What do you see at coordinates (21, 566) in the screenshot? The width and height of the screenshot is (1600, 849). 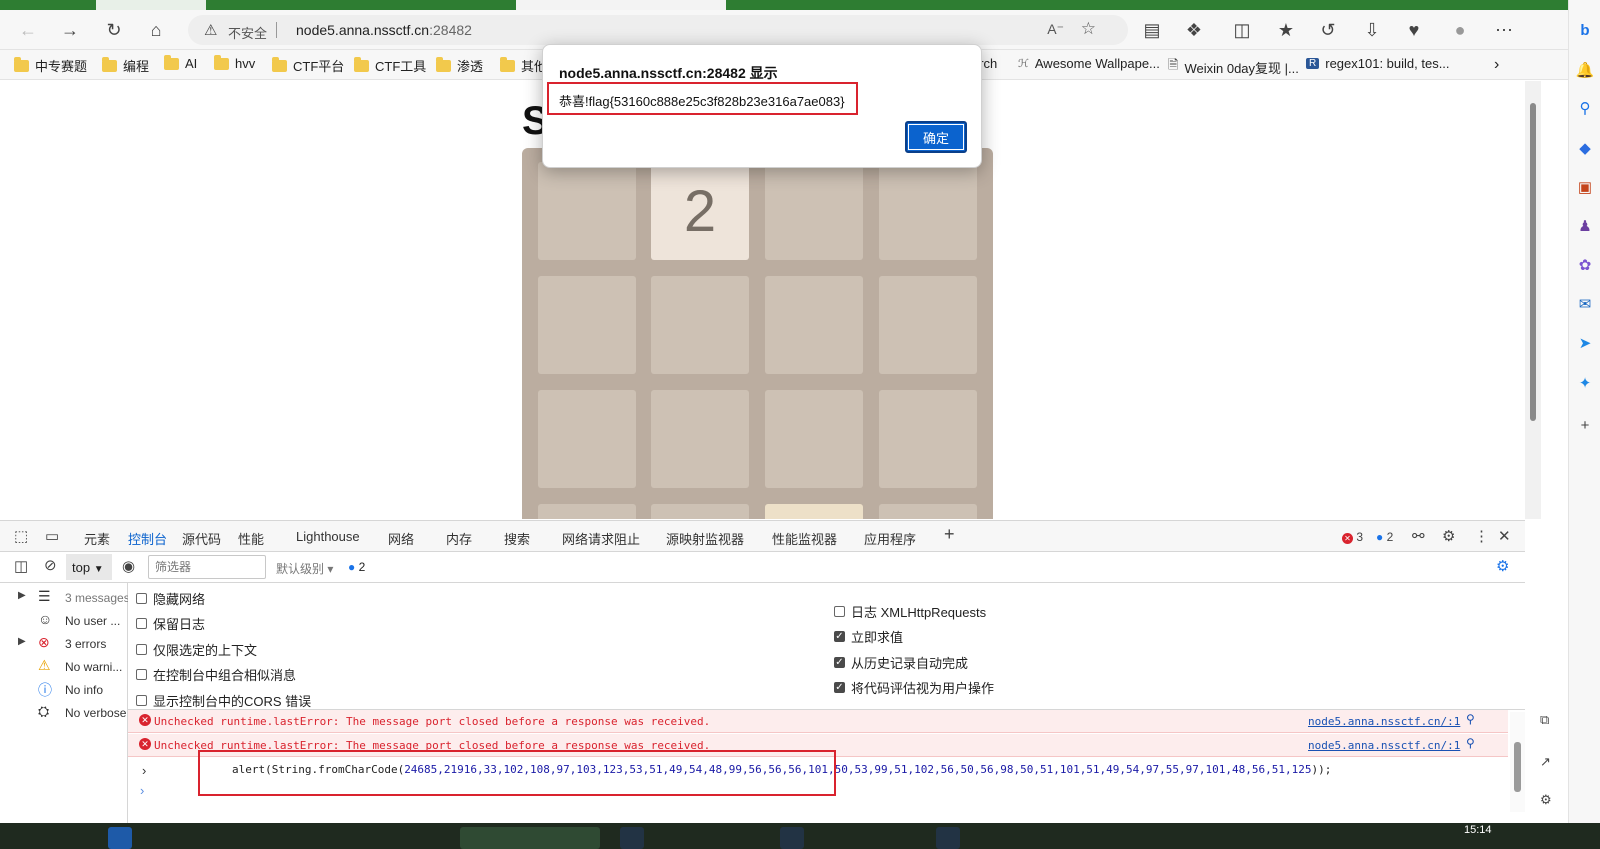 I see `sidebar-toggle-icon: ◫` at bounding box center [21, 566].